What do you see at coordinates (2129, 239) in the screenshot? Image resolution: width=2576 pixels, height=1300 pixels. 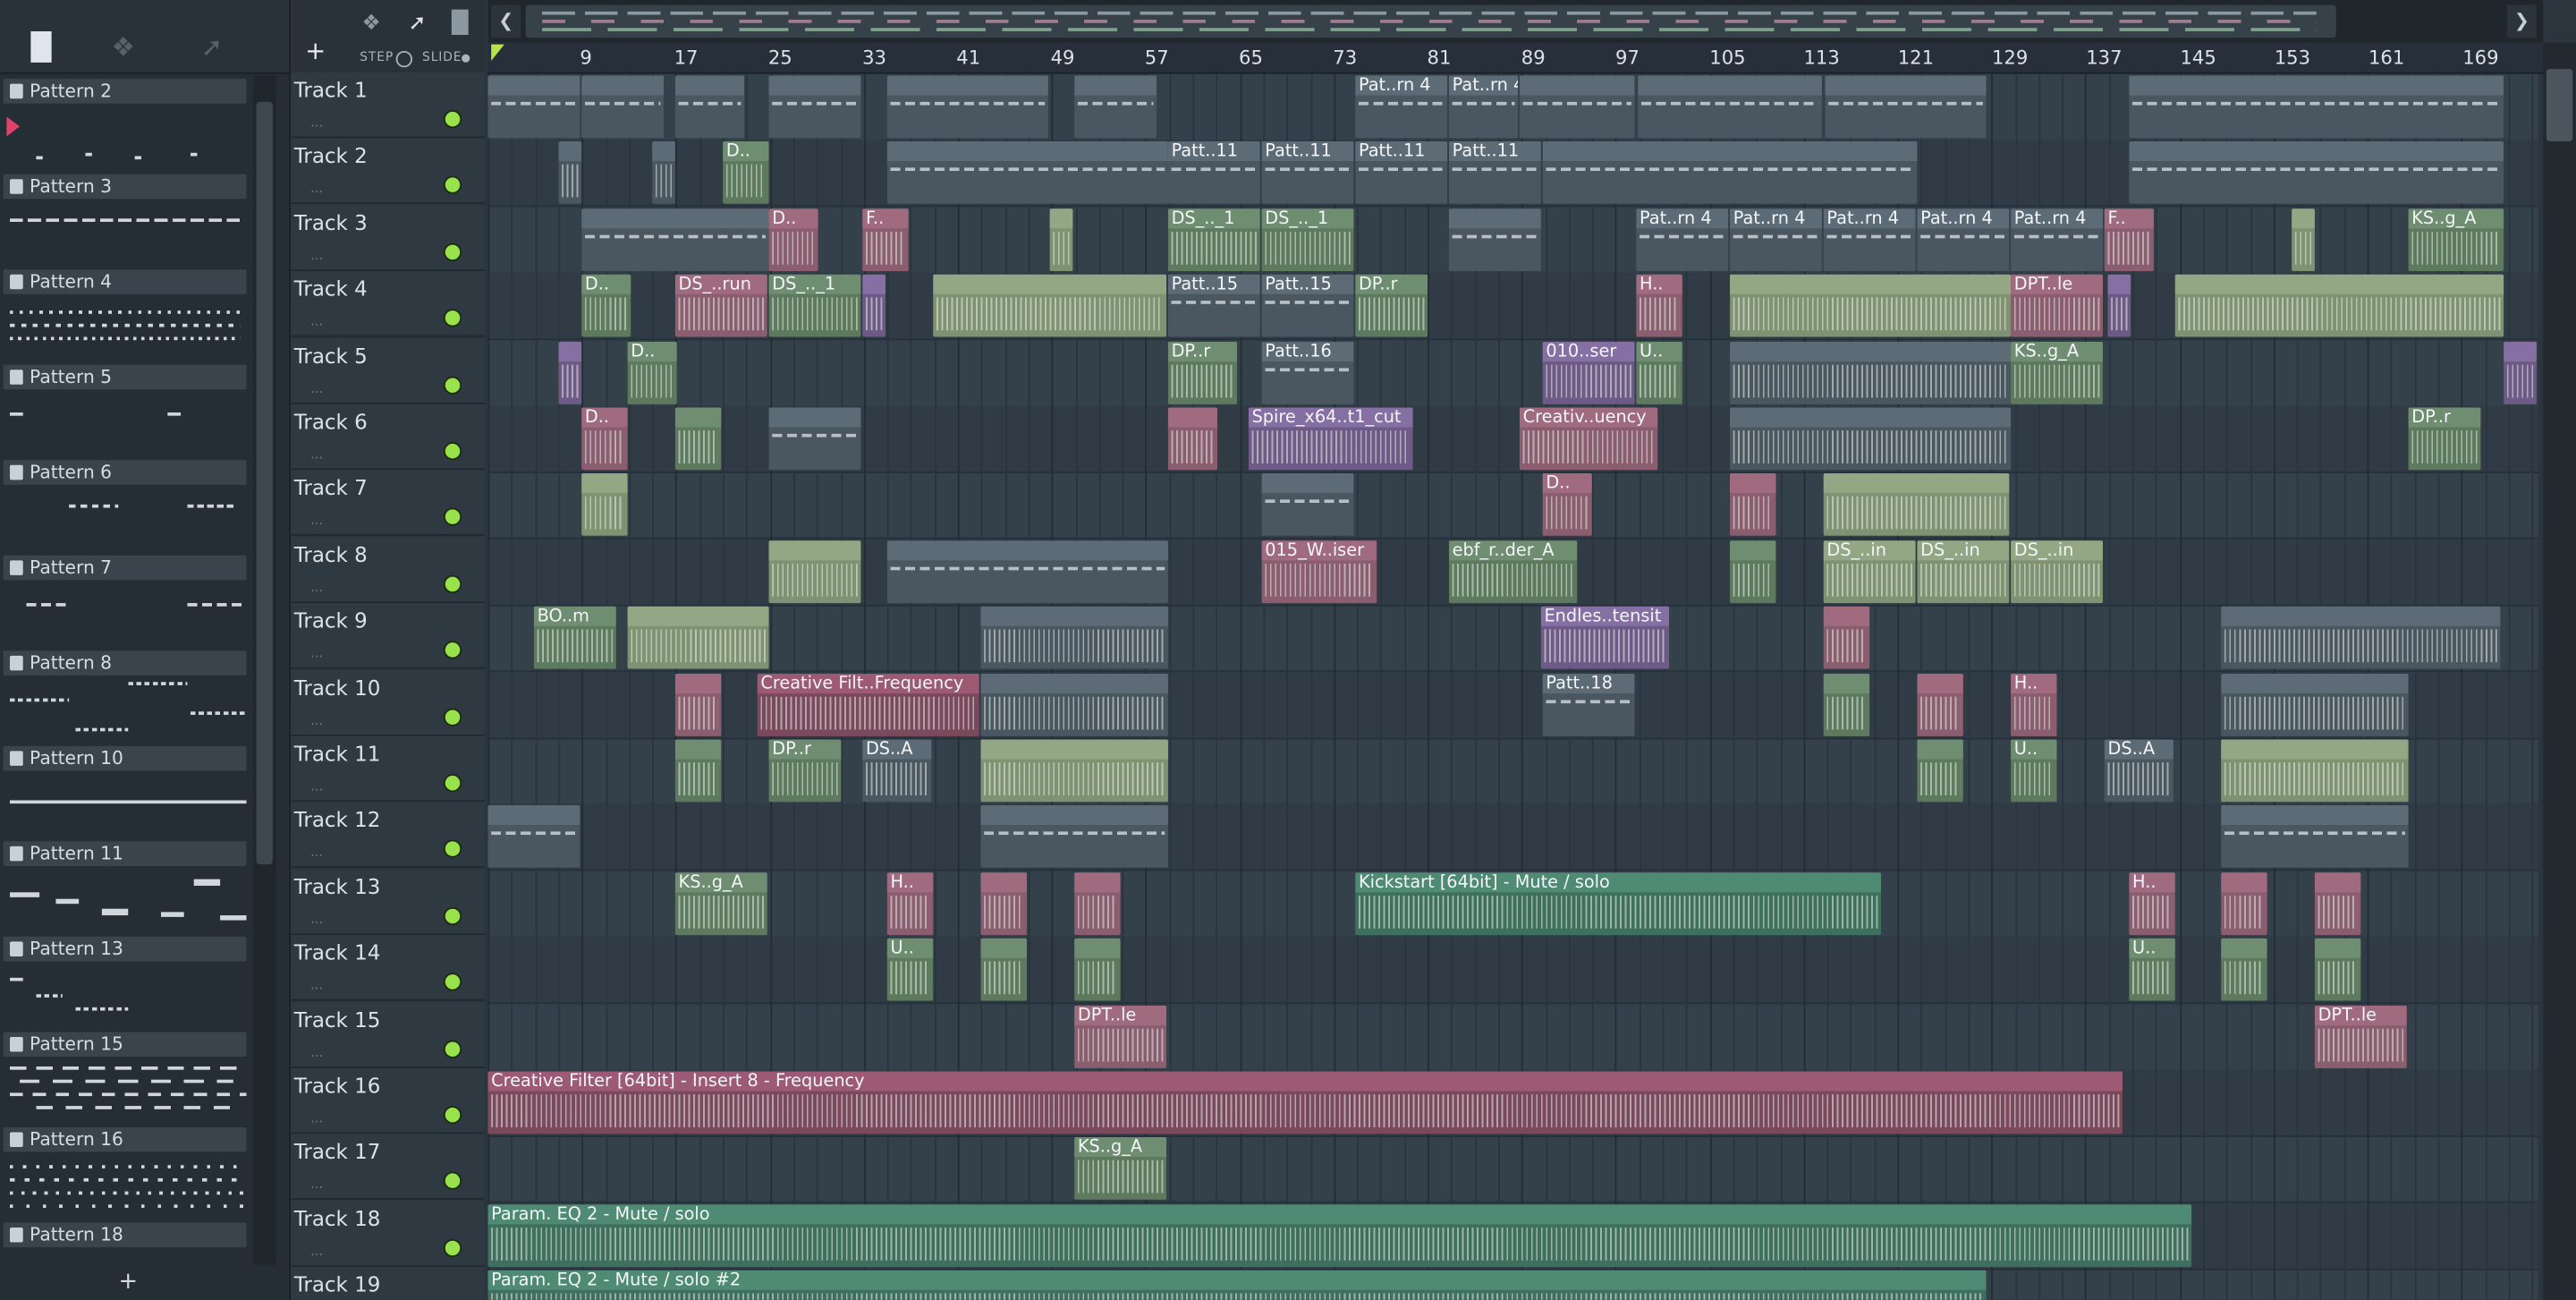 I see `playlist-clip: F..` at bounding box center [2129, 239].